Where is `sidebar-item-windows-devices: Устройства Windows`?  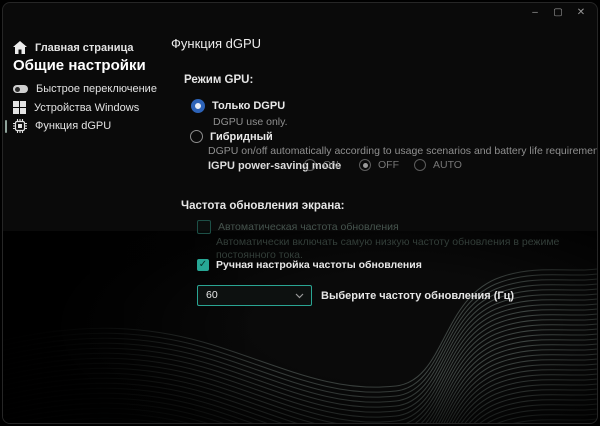
sidebar-item-windows-devices: Устройства Windows is located at coordinates (76, 107).